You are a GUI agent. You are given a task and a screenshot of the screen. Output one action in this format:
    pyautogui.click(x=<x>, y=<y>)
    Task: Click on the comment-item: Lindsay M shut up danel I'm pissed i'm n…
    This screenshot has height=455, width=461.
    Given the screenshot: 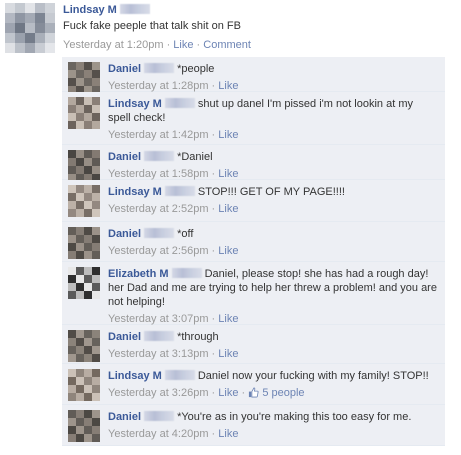 What is the action you would take?
    pyautogui.click(x=253, y=118)
    